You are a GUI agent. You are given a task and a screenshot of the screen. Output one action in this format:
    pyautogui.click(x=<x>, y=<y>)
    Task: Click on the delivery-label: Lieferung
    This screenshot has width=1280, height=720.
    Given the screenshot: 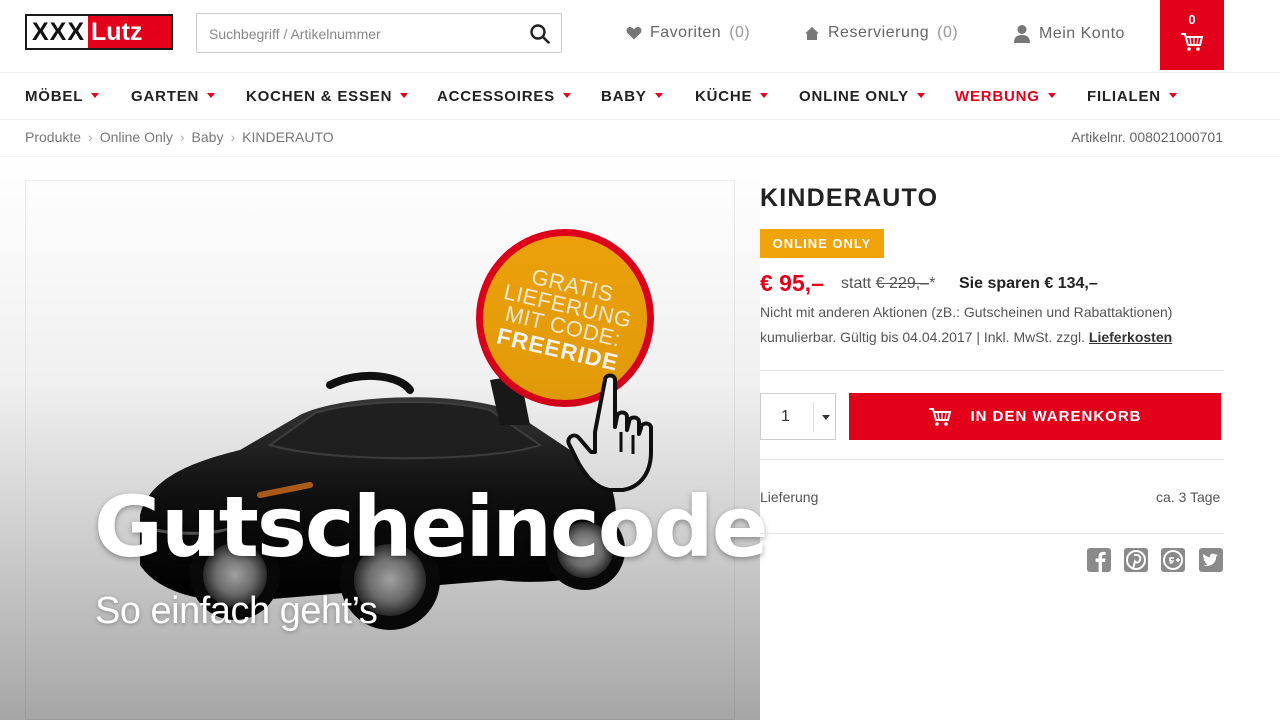 What is the action you would take?
    pyautogui.click(x=789, y=497)
    